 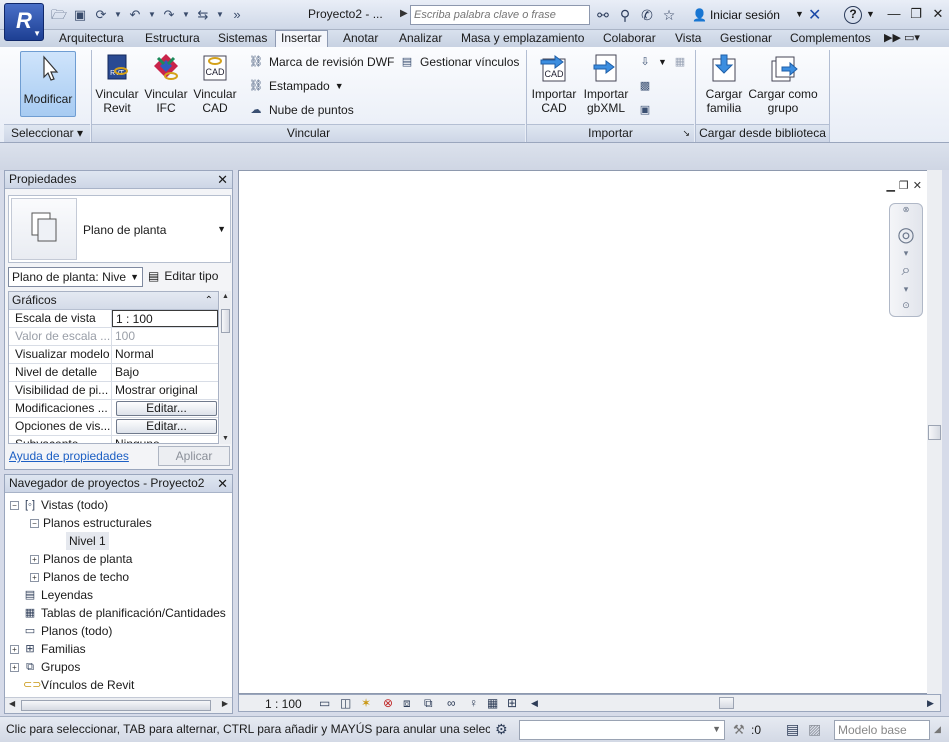 I want to click on more-tools-icon: », so click(x=237, y=15).